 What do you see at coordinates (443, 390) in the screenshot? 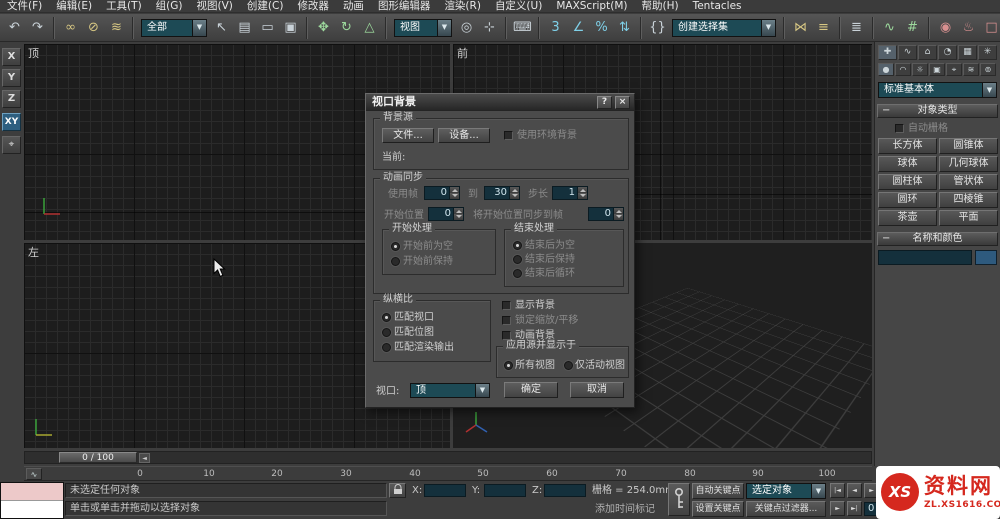
I see `viewport-dropdown-value: 顶` at bounding box center [443, 390].